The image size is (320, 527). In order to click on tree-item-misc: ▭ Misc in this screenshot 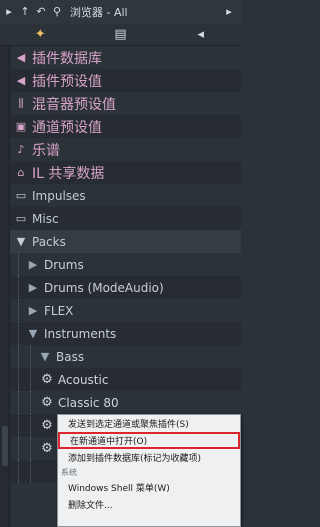, I will do `click(125, 218)`.